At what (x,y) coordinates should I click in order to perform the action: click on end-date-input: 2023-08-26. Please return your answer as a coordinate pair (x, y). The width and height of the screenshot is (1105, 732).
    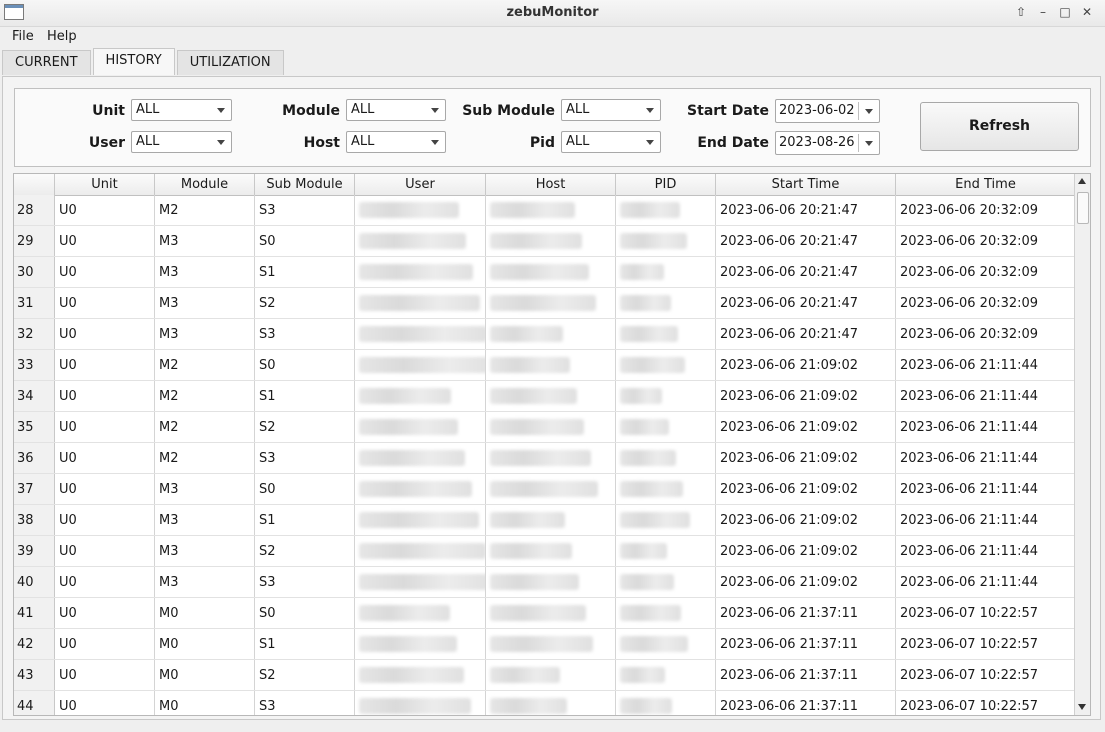
    Looking at the image, I should click on (827, 143).